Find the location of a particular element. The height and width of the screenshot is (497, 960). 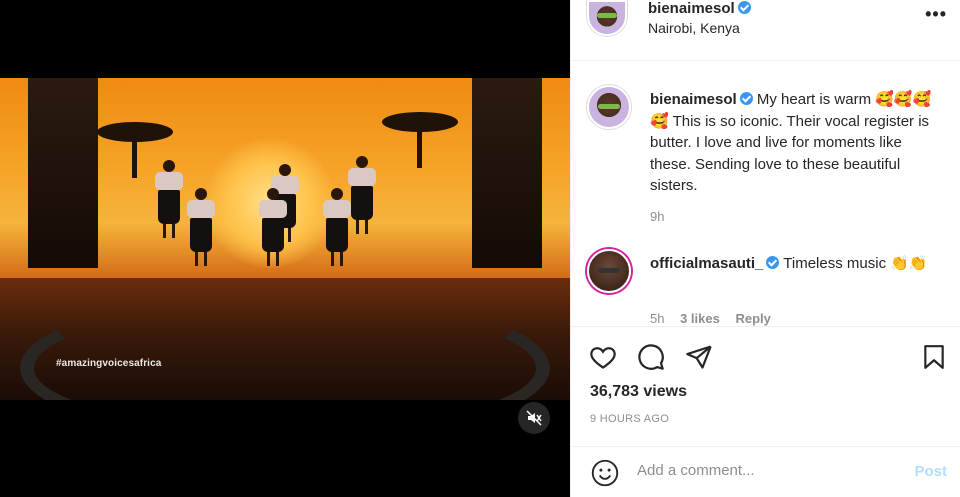

stage-pillar-right is located at coordinates (507, 173).